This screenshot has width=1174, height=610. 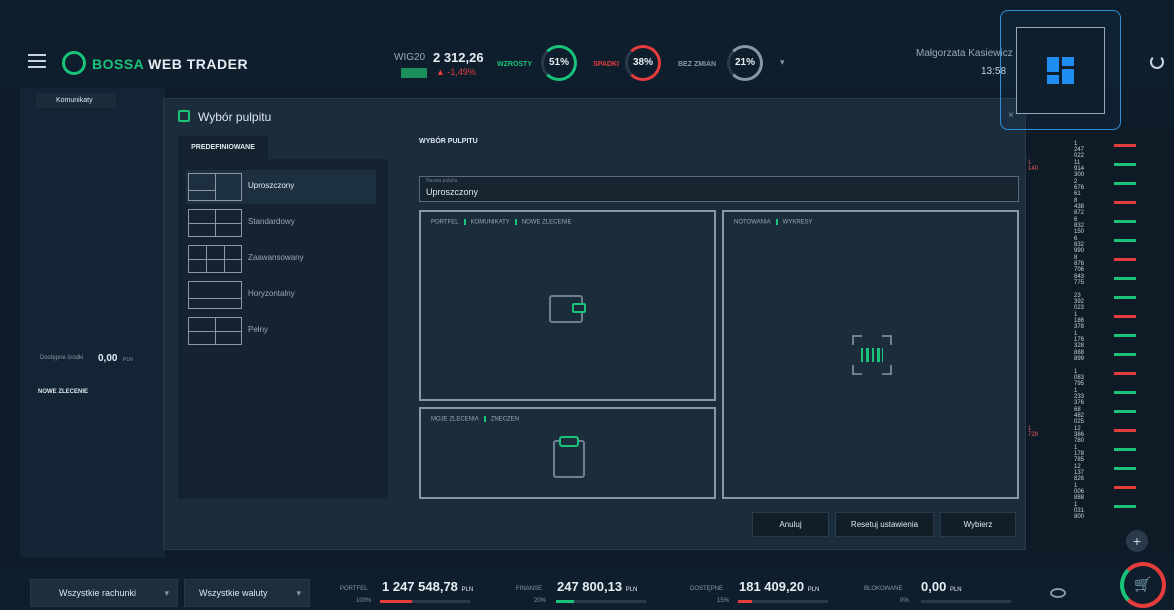 I want to click on panel-tab: MOJE ZLECENIA, so click(x=455, y=419).